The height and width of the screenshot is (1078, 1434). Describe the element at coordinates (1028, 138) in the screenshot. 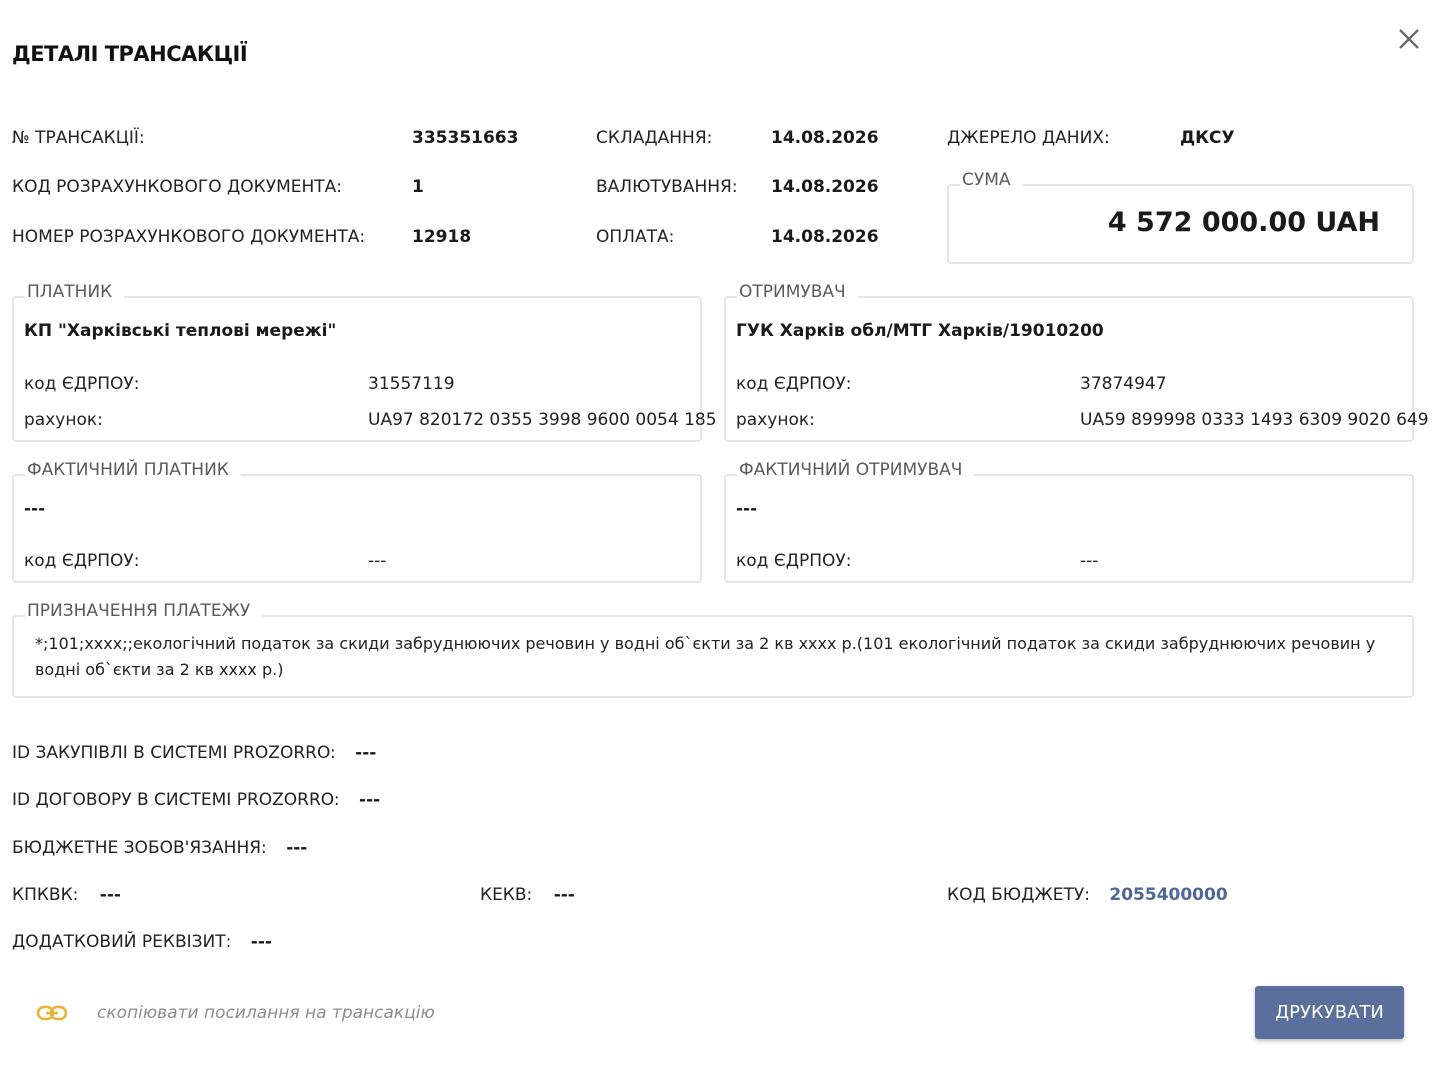

I see `source-label: ДЖЕРЕЛО ДАНИХ:` at that location.